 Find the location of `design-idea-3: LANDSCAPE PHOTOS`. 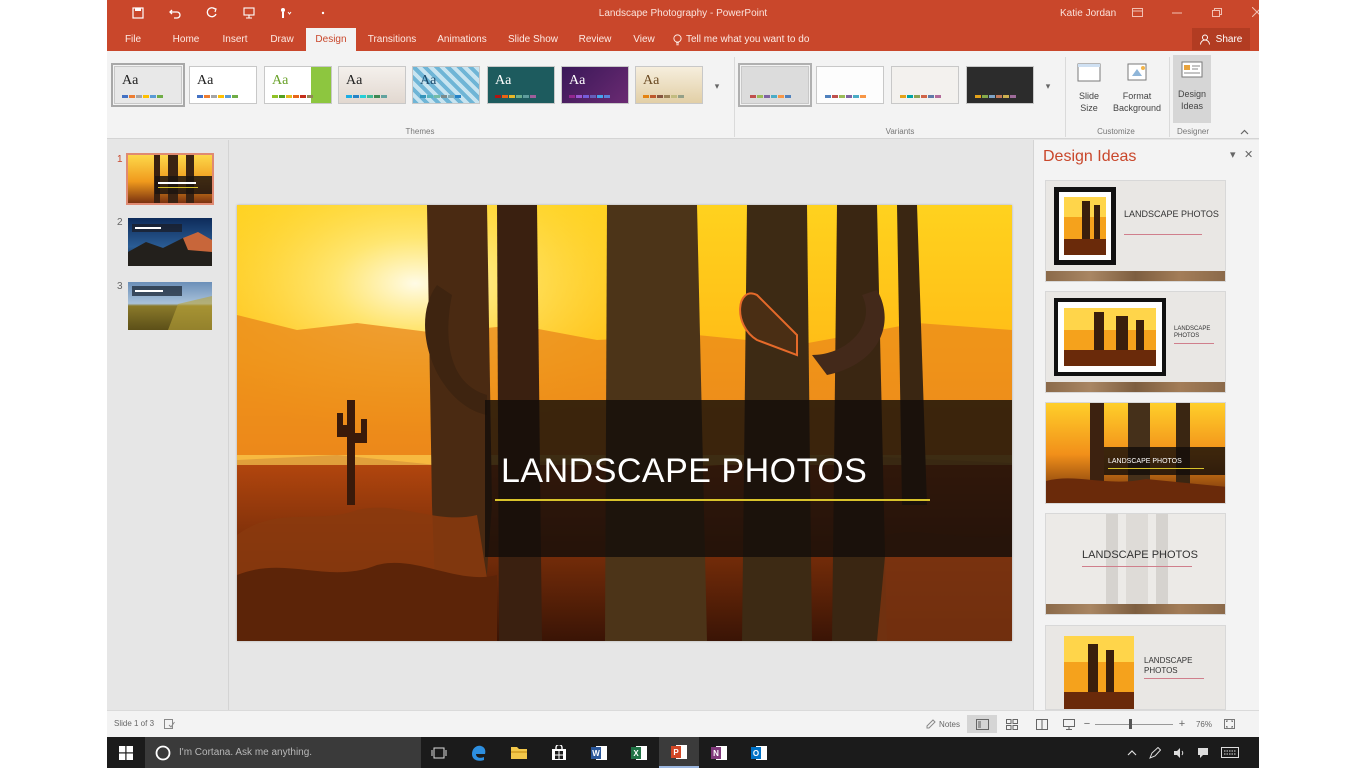

design-idea-3: LANDSCAPE PHOTOS is located at coordinates (1135, 453).